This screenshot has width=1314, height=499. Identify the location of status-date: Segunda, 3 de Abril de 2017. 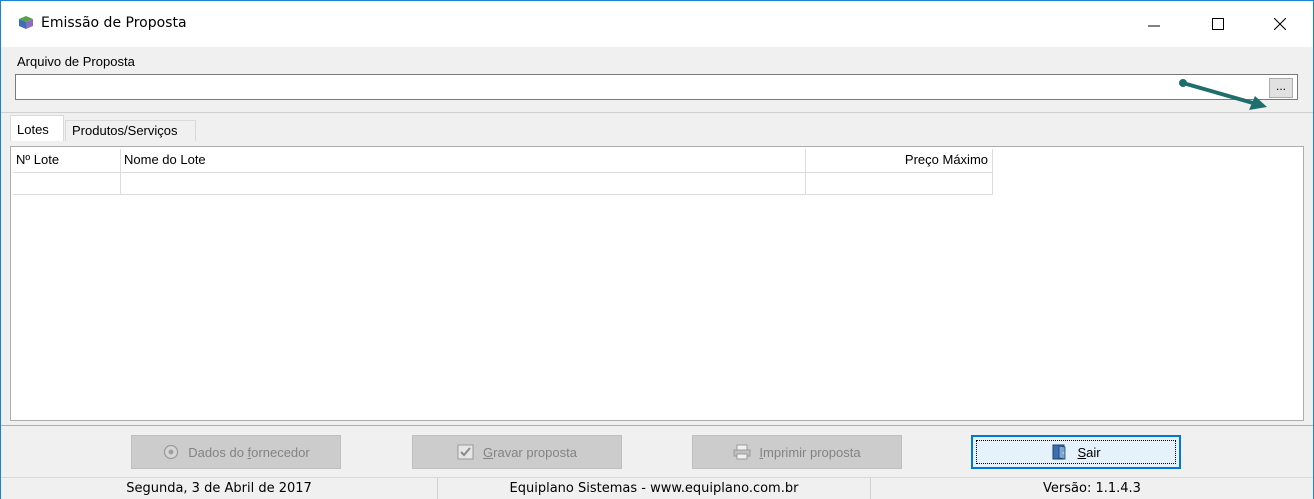
(219, 488).